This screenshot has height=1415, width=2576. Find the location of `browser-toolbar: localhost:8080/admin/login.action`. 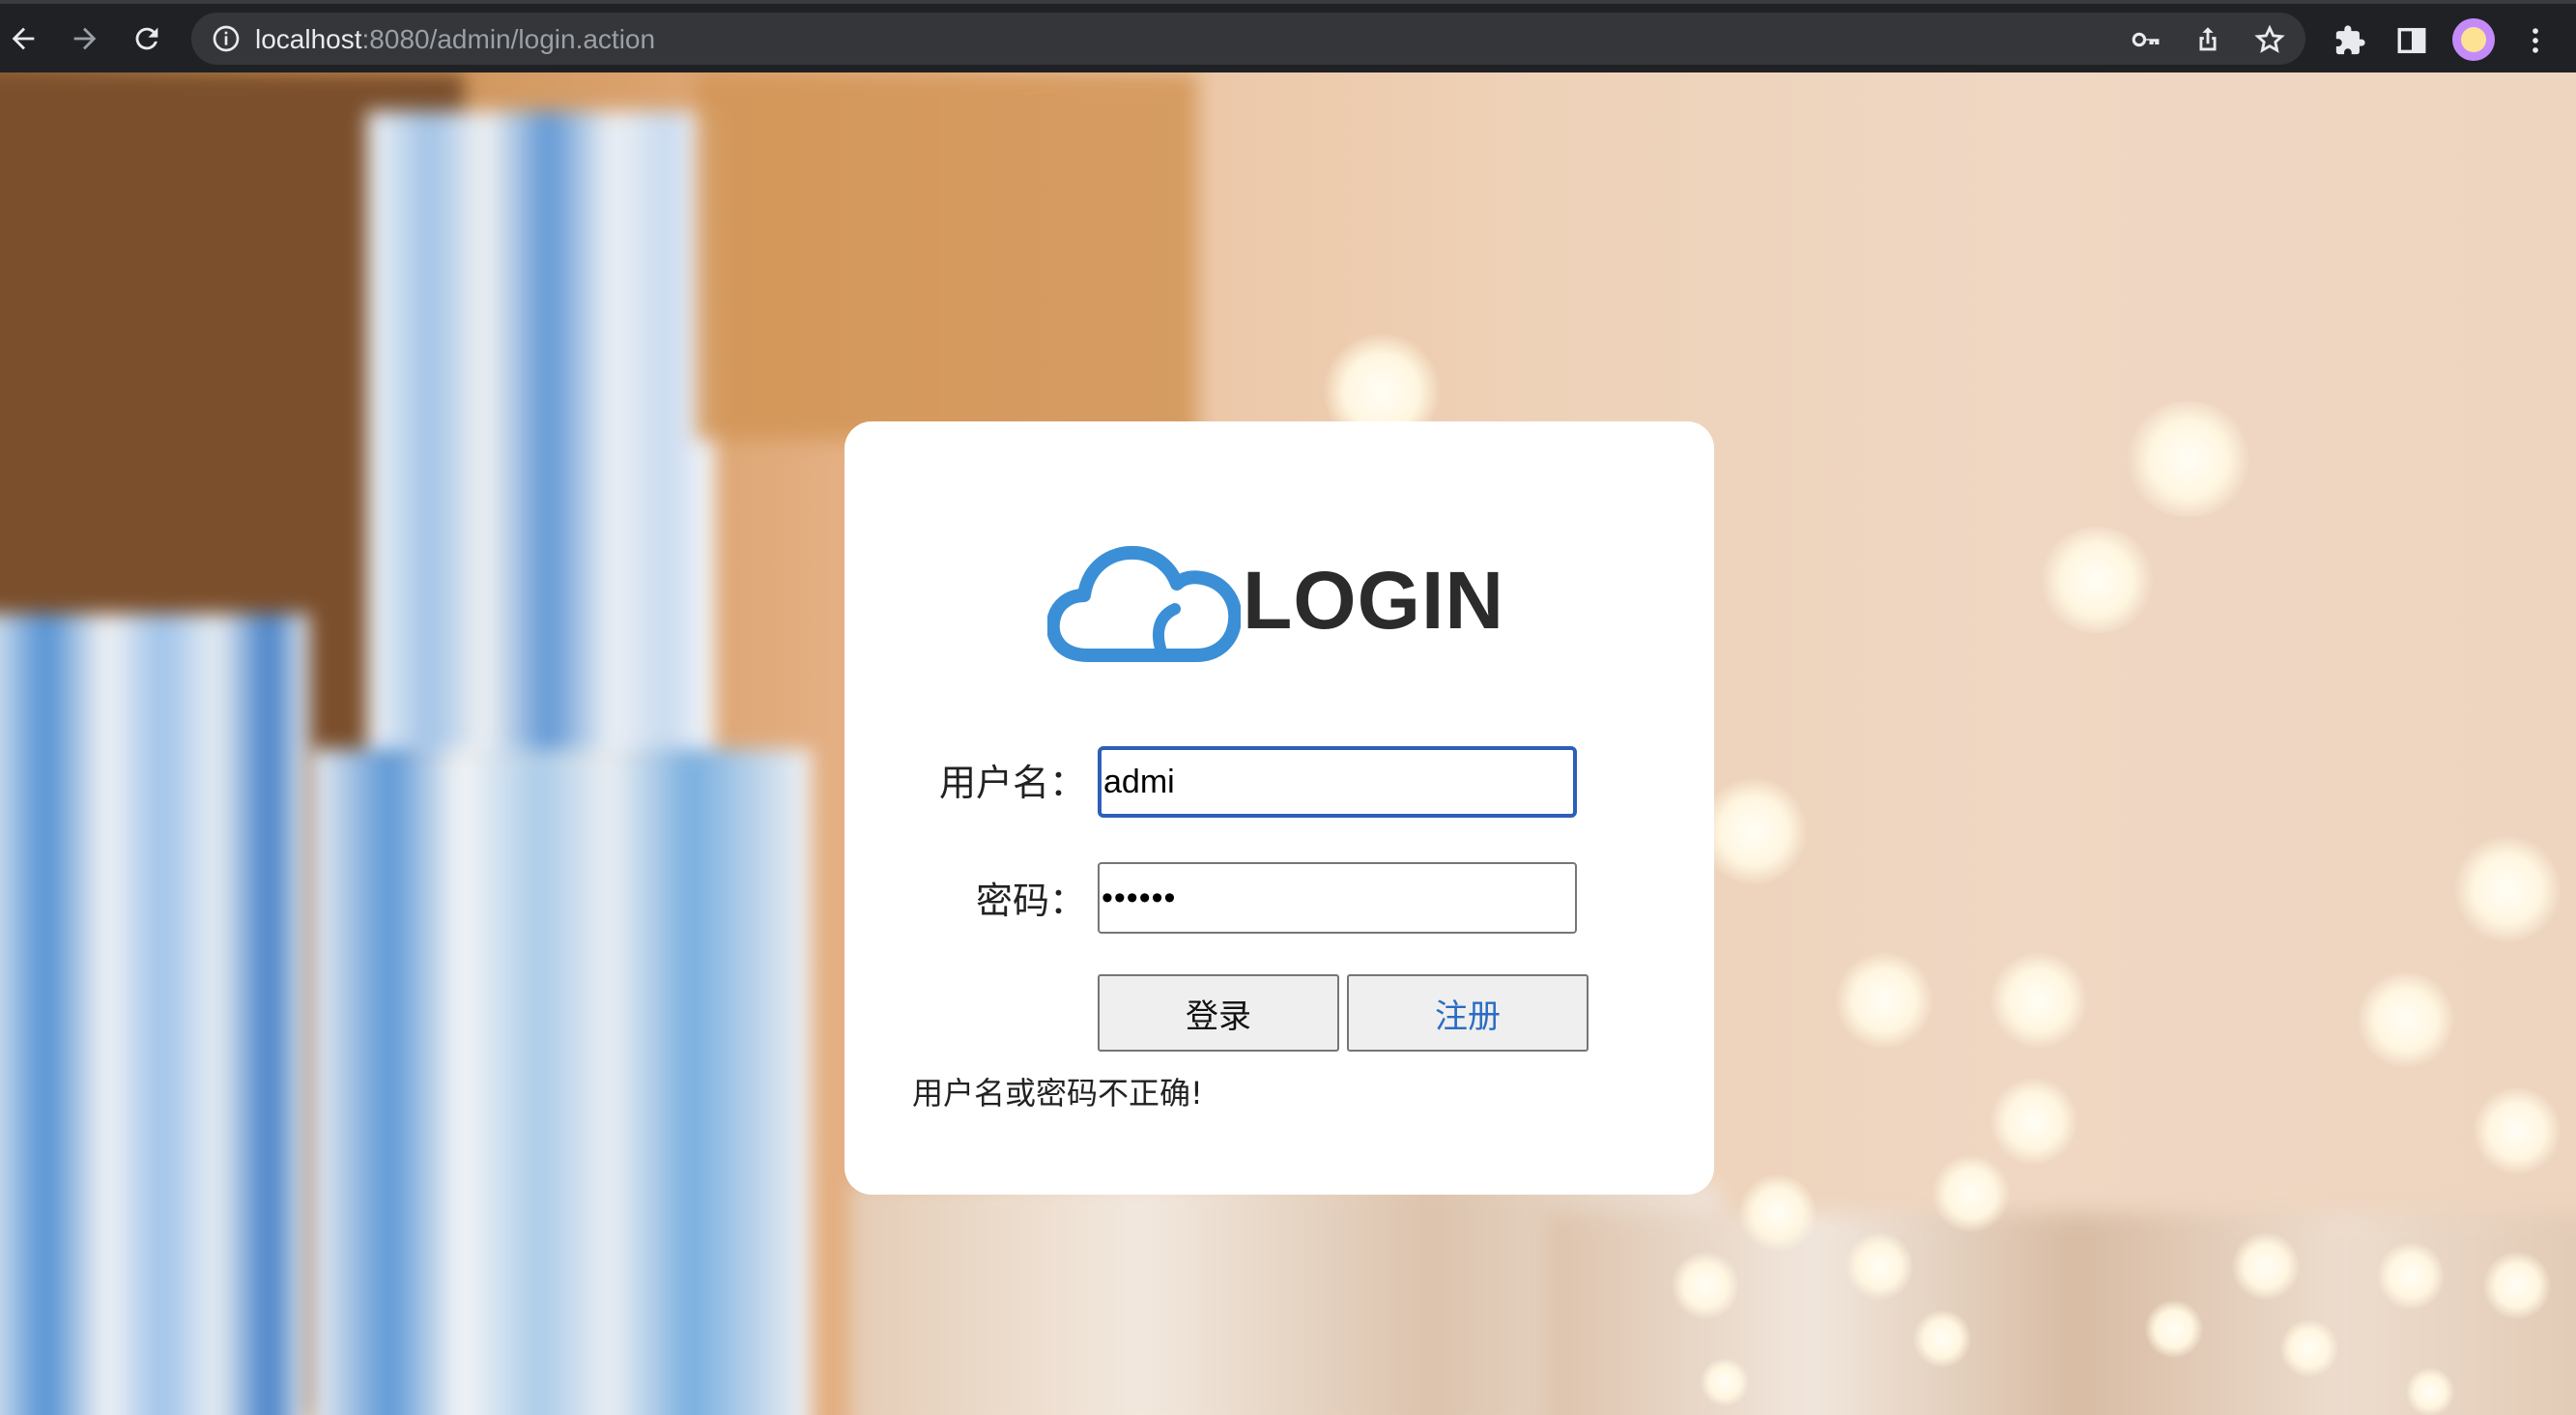

browser-toolbar: localhost:8080/admin/login.action is located at coordinates (1288, 36).